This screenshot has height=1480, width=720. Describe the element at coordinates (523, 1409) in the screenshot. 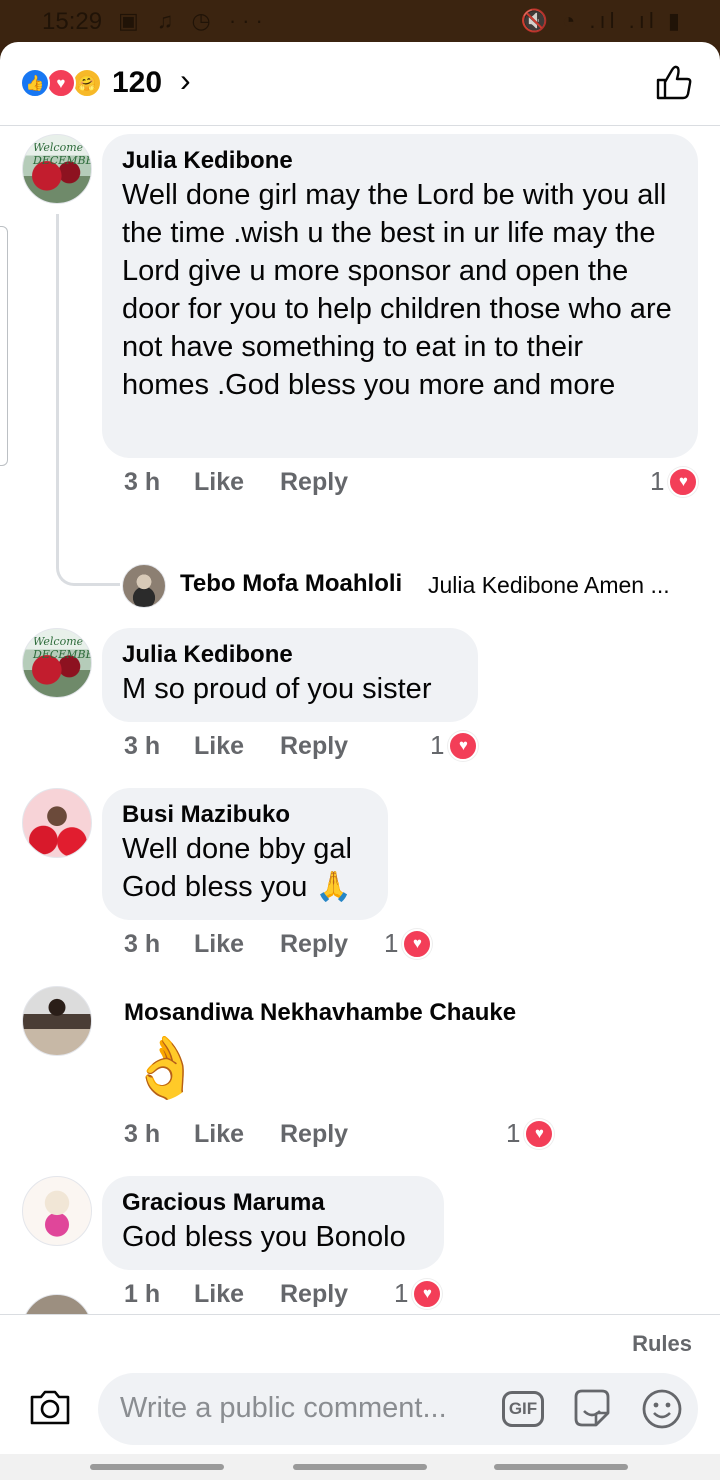

I see `gif-button: GIF` at that location.